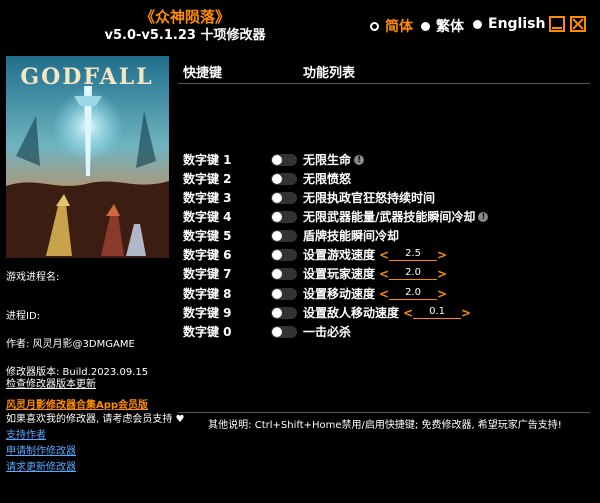  What do you see at coordinates (207, 255) in the screenshot?
I see `hotkey-label: 数字键 6` at bounding box center [207, 255].